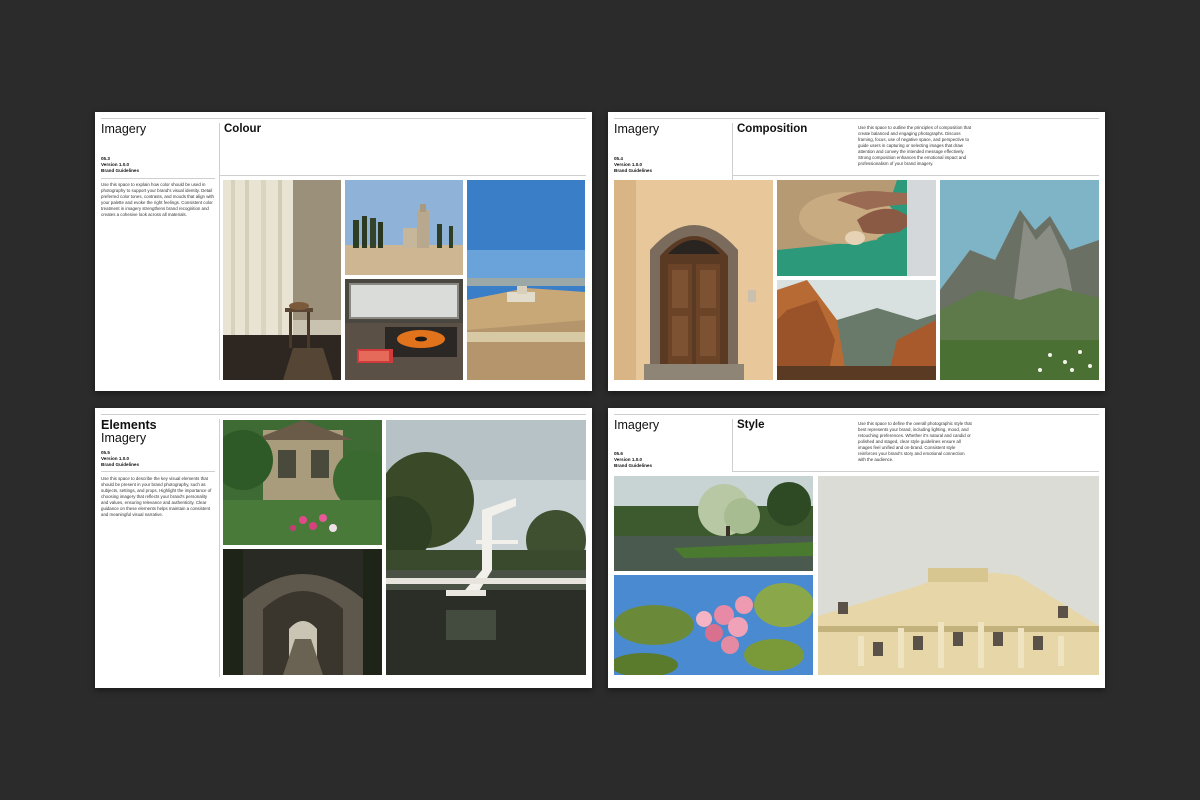 Image resolution: width=1200 pixels, height=800 pixels. What do you see at coordinates (633, 460) in the screenshot?
I see `section-meta: 05.6 Version 1.0.0 Brand Guidelines` at bounding box center [633, 460].